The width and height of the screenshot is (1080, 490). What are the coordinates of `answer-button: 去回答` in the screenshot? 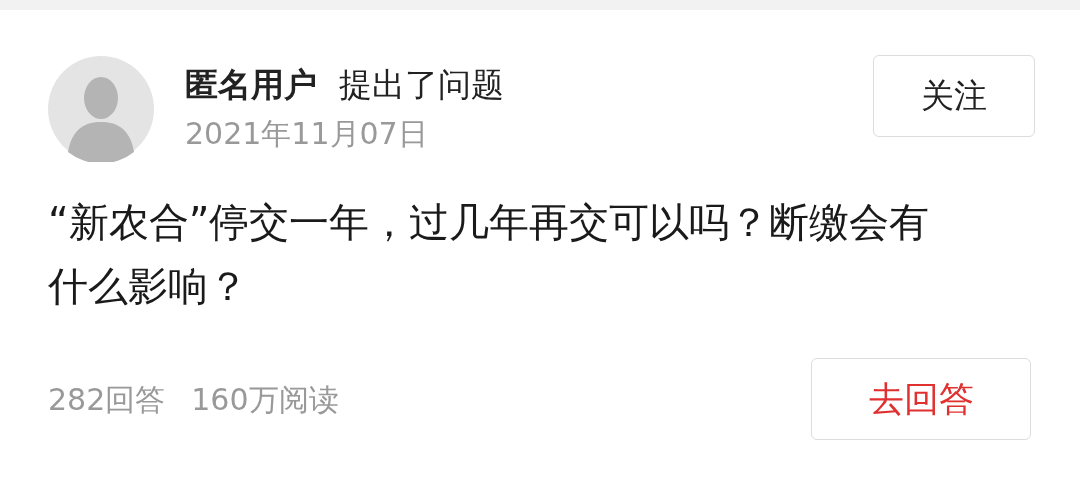 It's located at (921, 399).